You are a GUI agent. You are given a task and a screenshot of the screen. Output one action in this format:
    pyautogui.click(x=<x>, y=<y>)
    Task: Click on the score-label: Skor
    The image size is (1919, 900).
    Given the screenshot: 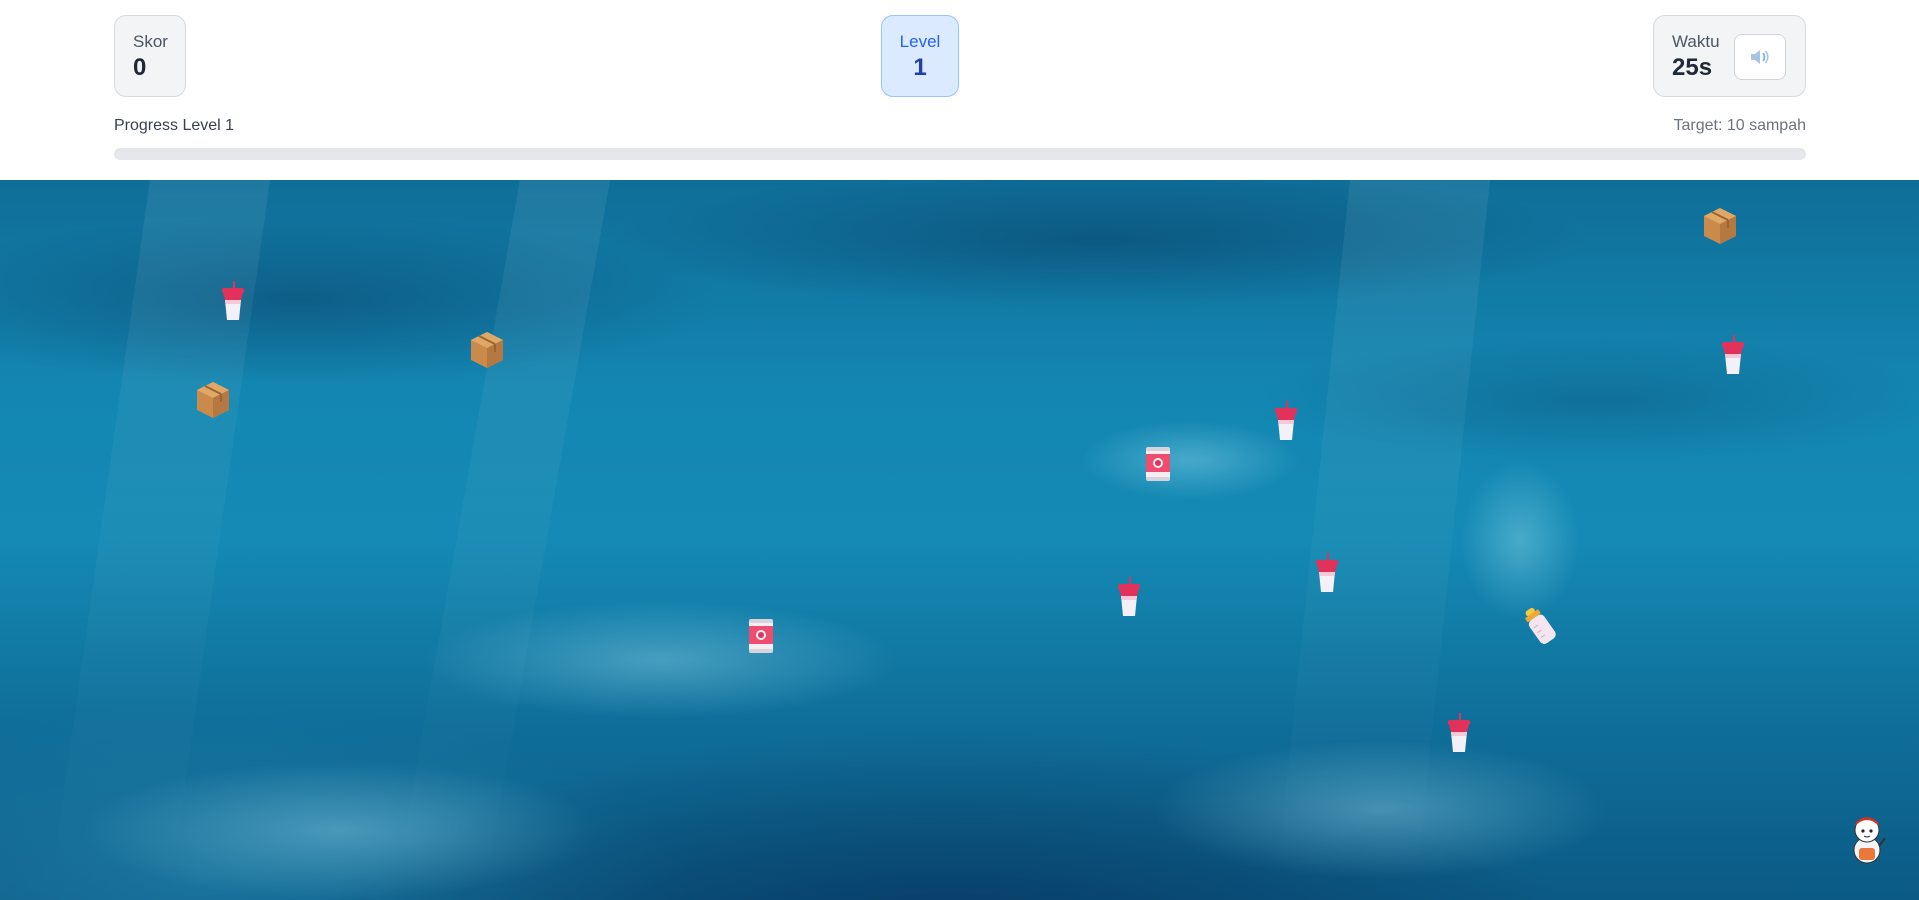 What is the action you would take?
    pyautogui.click(x=150, y=41)
    